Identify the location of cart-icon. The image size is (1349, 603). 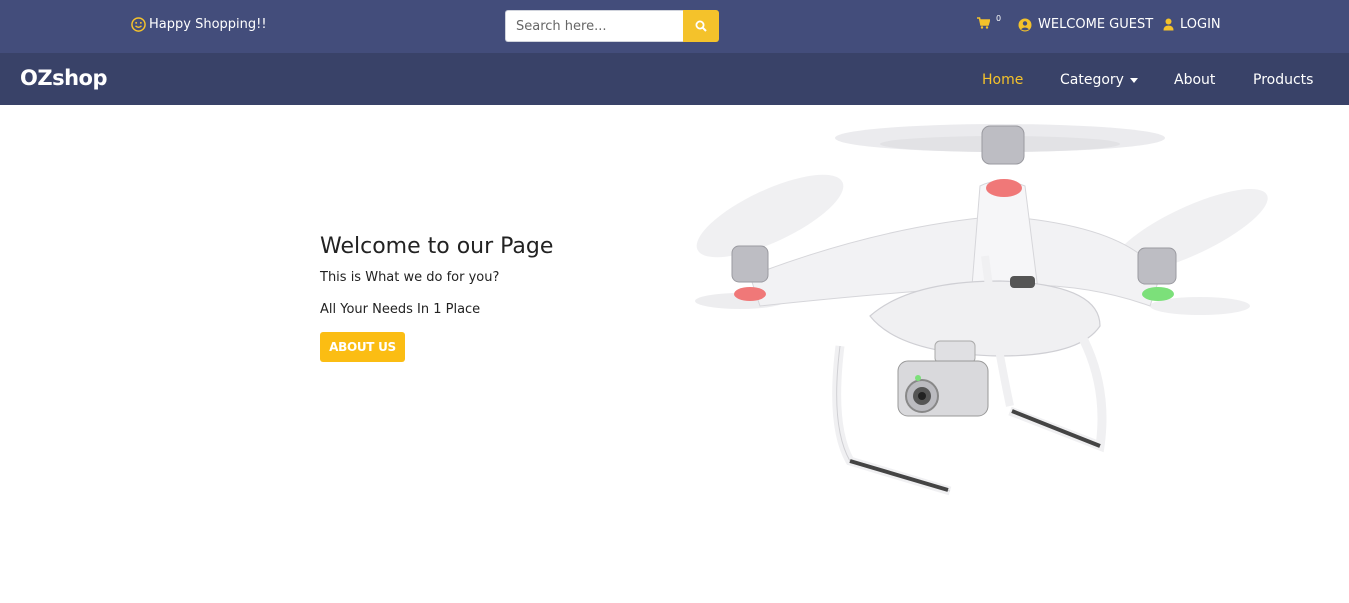
(983, 23).